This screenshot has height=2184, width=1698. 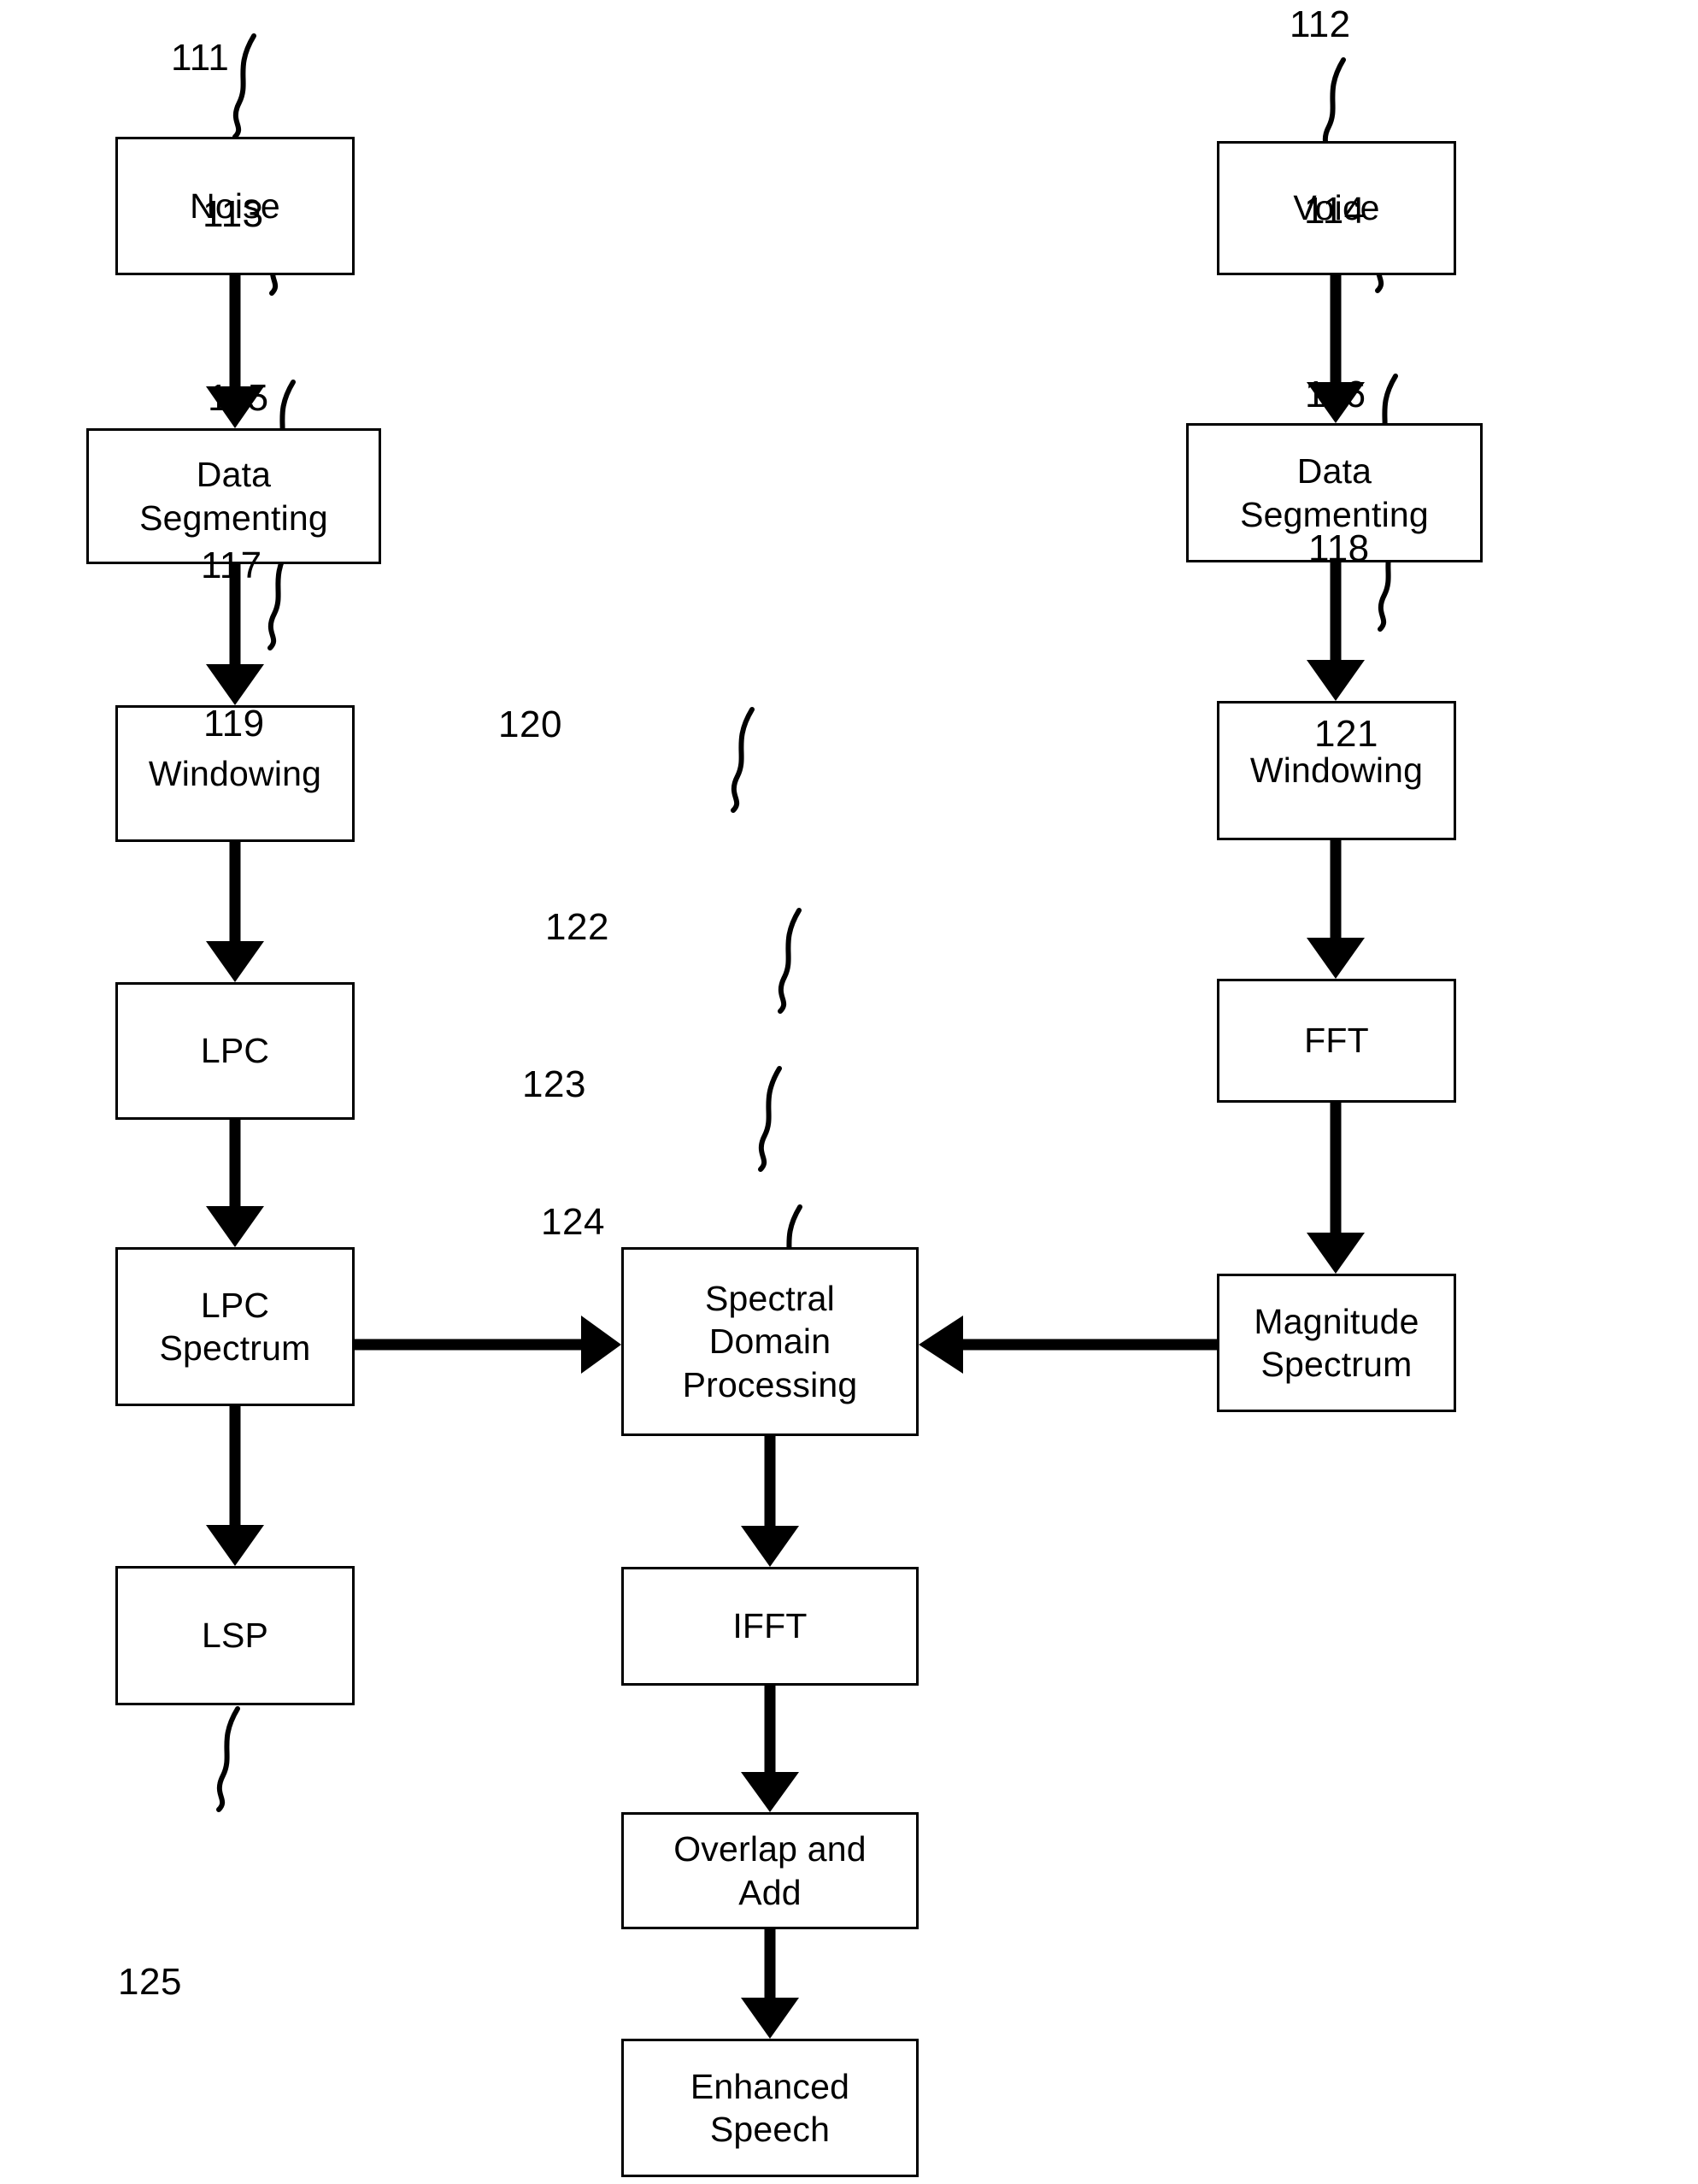 I want to click on reference-numeral-124: 124, so click(x=573, y=1222).